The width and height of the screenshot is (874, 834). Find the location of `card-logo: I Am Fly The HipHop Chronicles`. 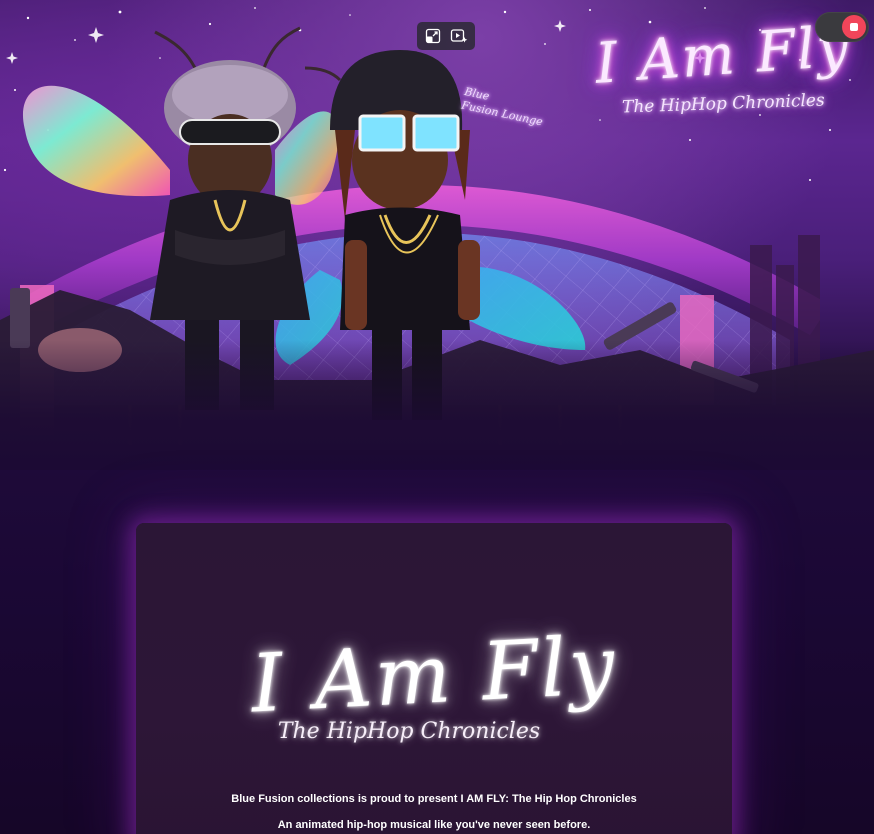

card-logo: I Am Fly The HipHop Chronicles is located at coordinates (434, 681).